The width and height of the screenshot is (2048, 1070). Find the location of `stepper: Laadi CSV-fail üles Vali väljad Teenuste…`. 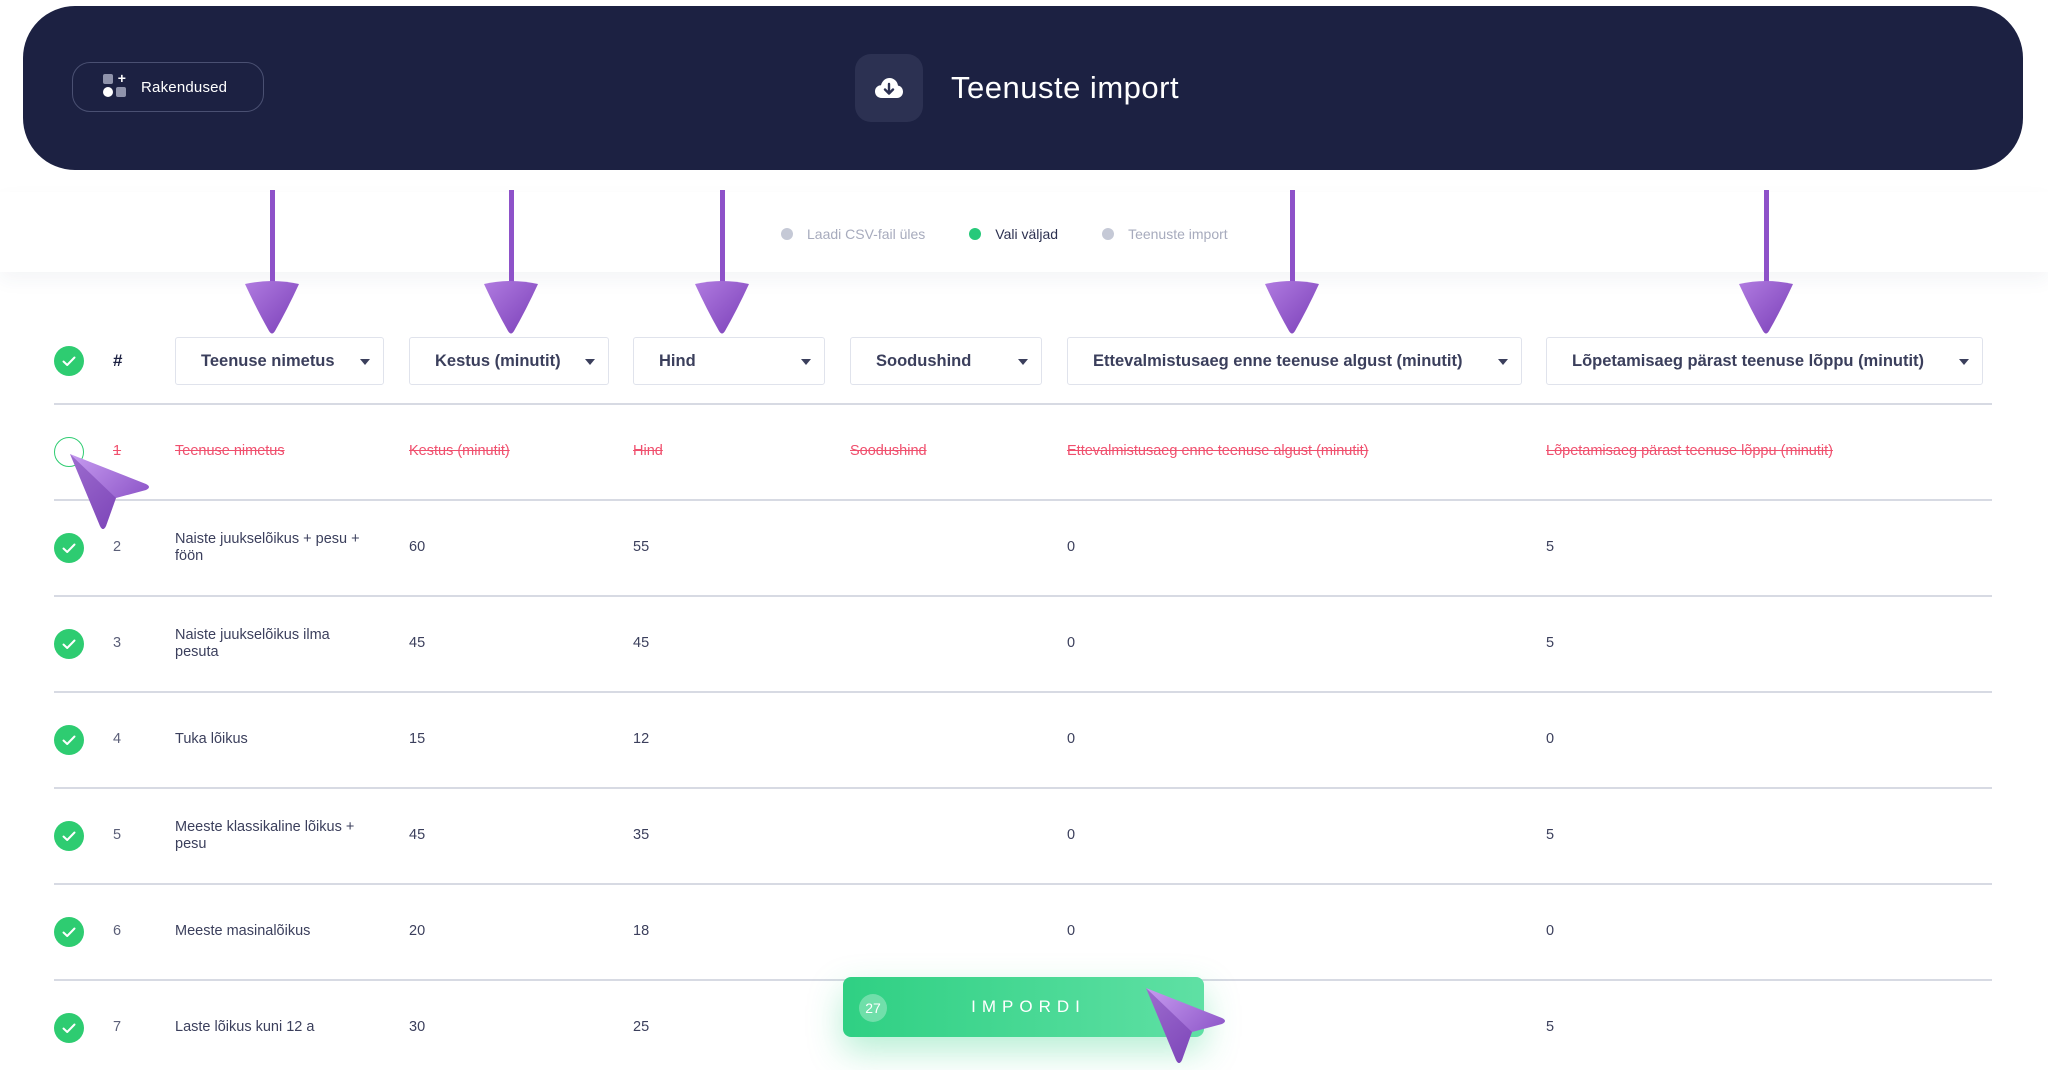

stepper: Laadi CSV-fail üles Vali väljad Teenuste… is located at coordinates (1004, 234).